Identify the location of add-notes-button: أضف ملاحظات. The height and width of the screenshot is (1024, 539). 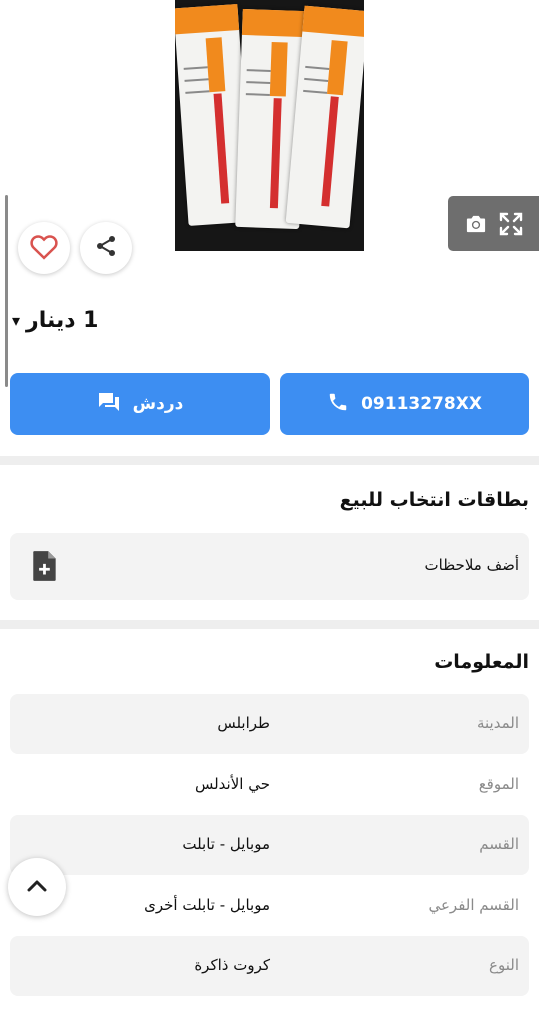
(269, 566).